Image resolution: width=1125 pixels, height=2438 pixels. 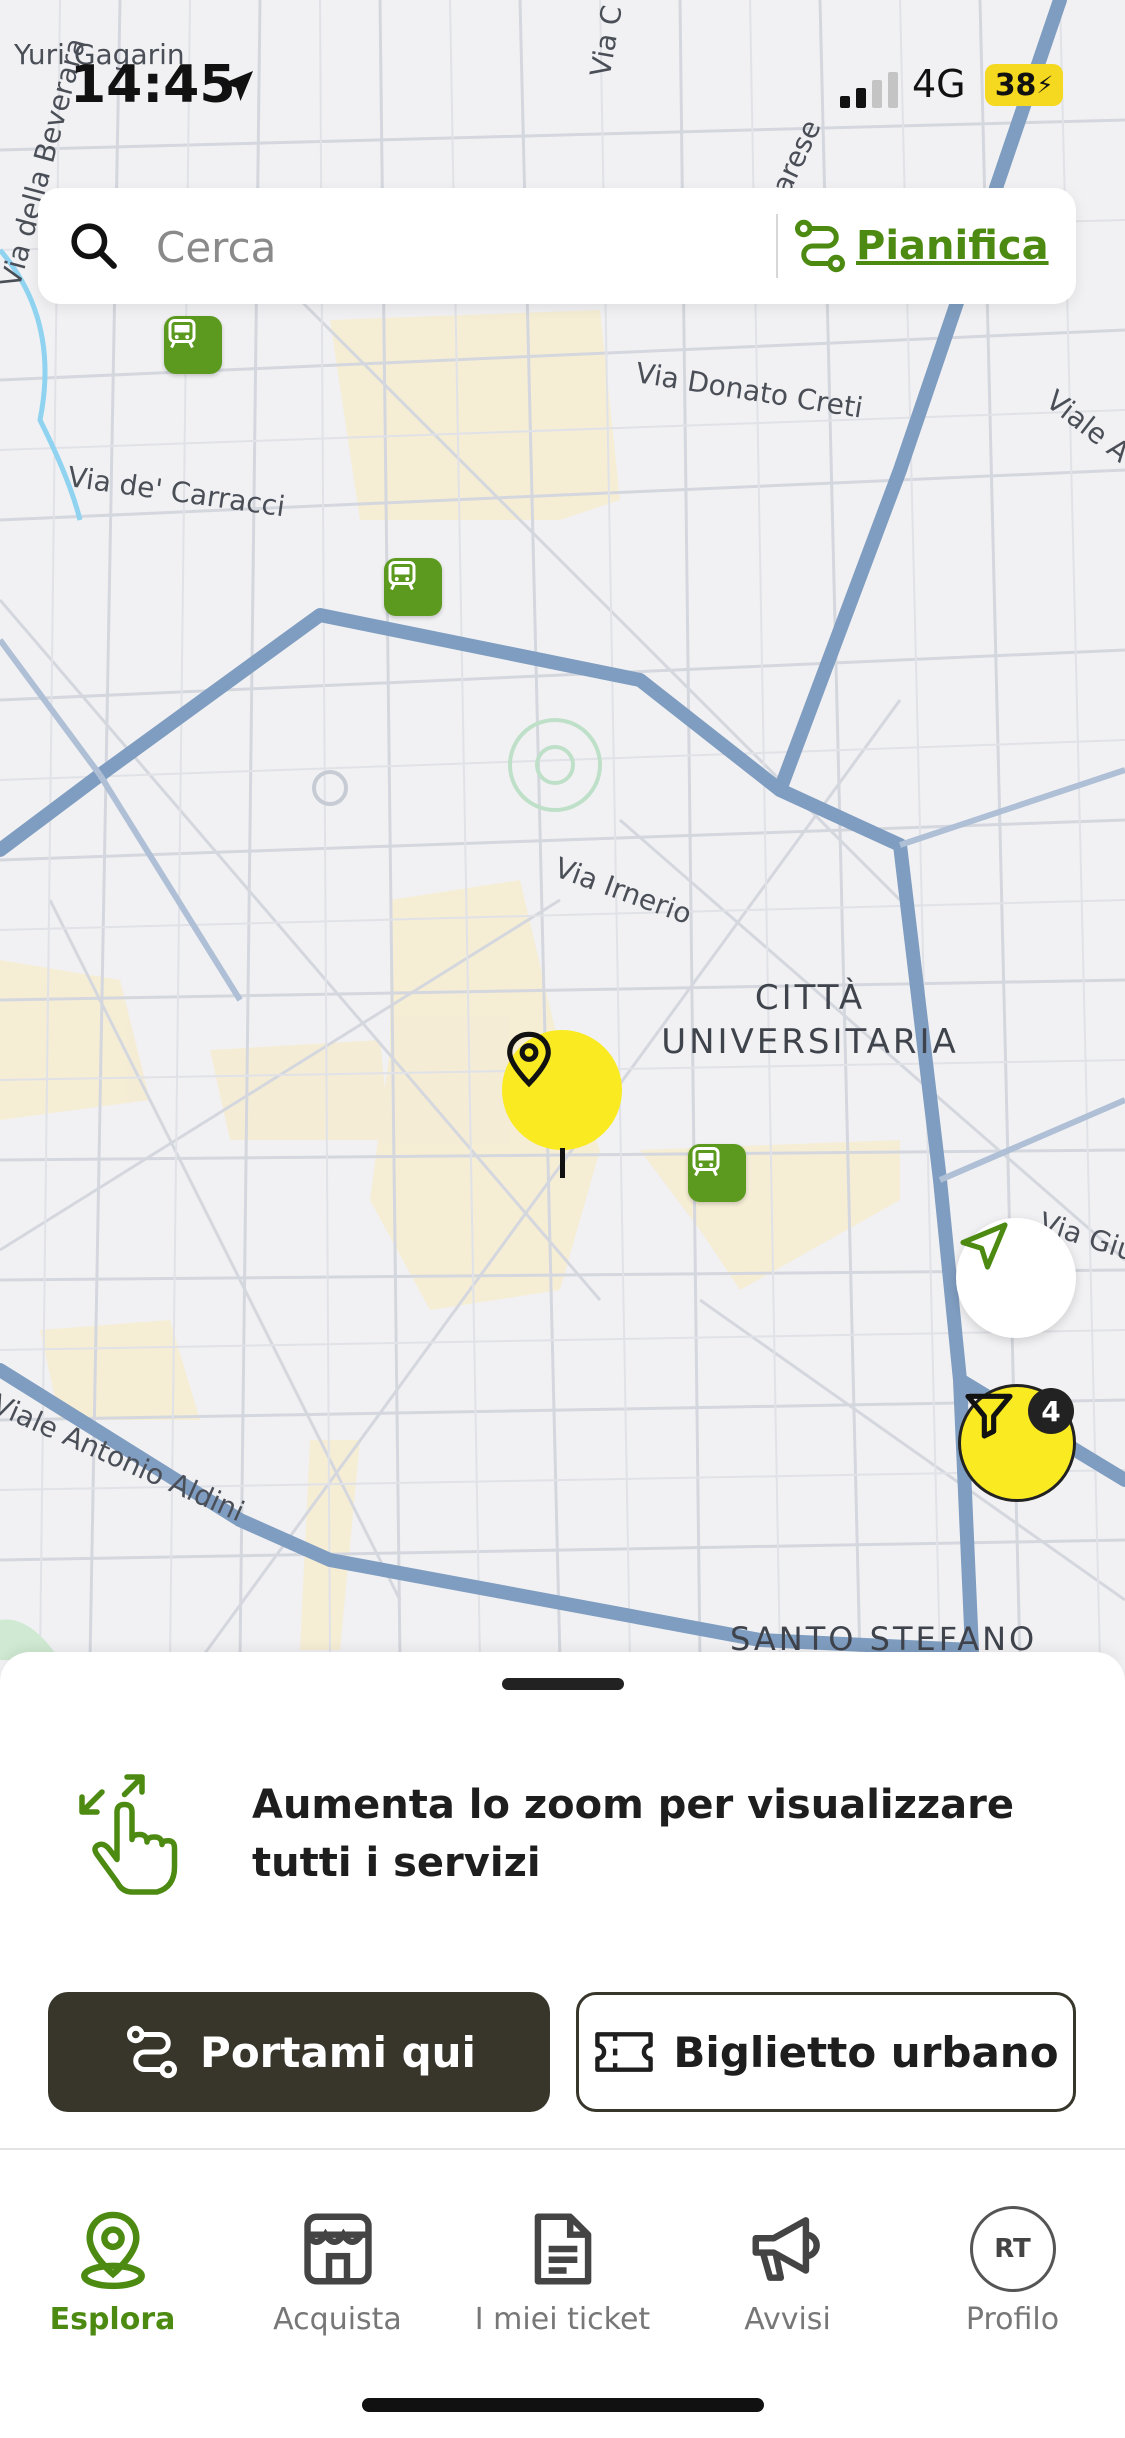 I want to click on sheet-drag-handle, so click(x=563, y=1684).